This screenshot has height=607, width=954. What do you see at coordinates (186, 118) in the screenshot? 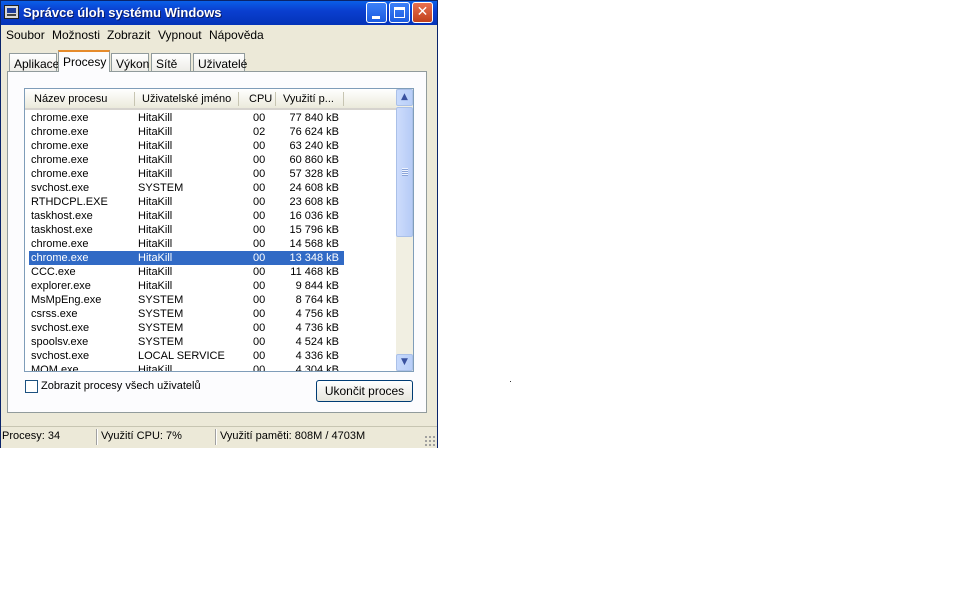
I see `table-row: chrome.exe HitaKill 00 77 840 kB` at bounding box center [186, 118].